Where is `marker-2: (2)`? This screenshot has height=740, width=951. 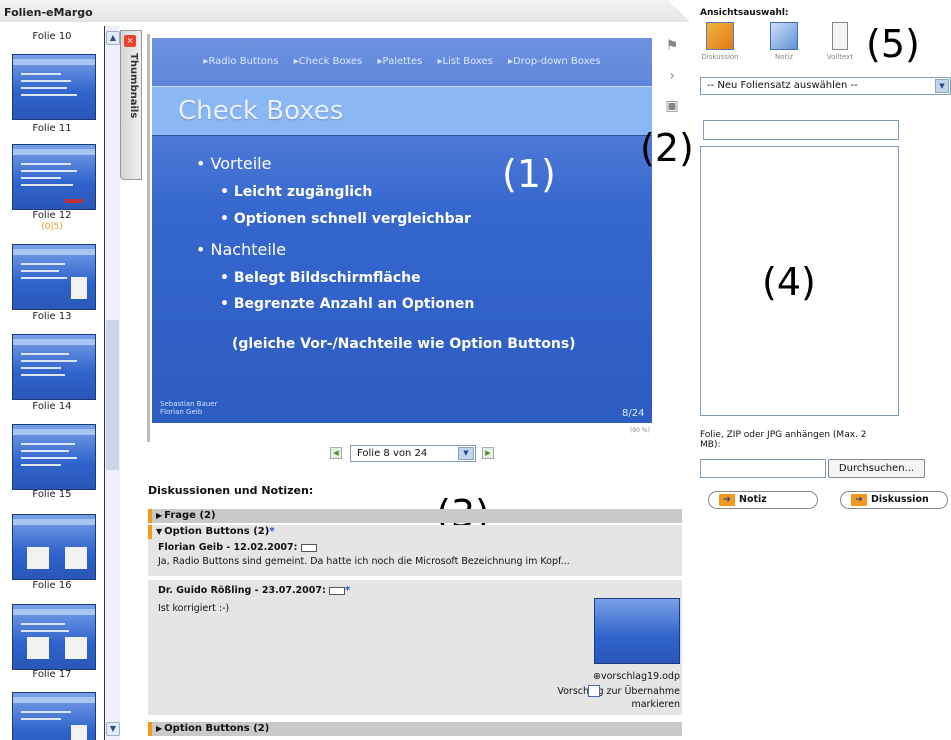
marker-2: (2) is located at coordinates (667, 148).